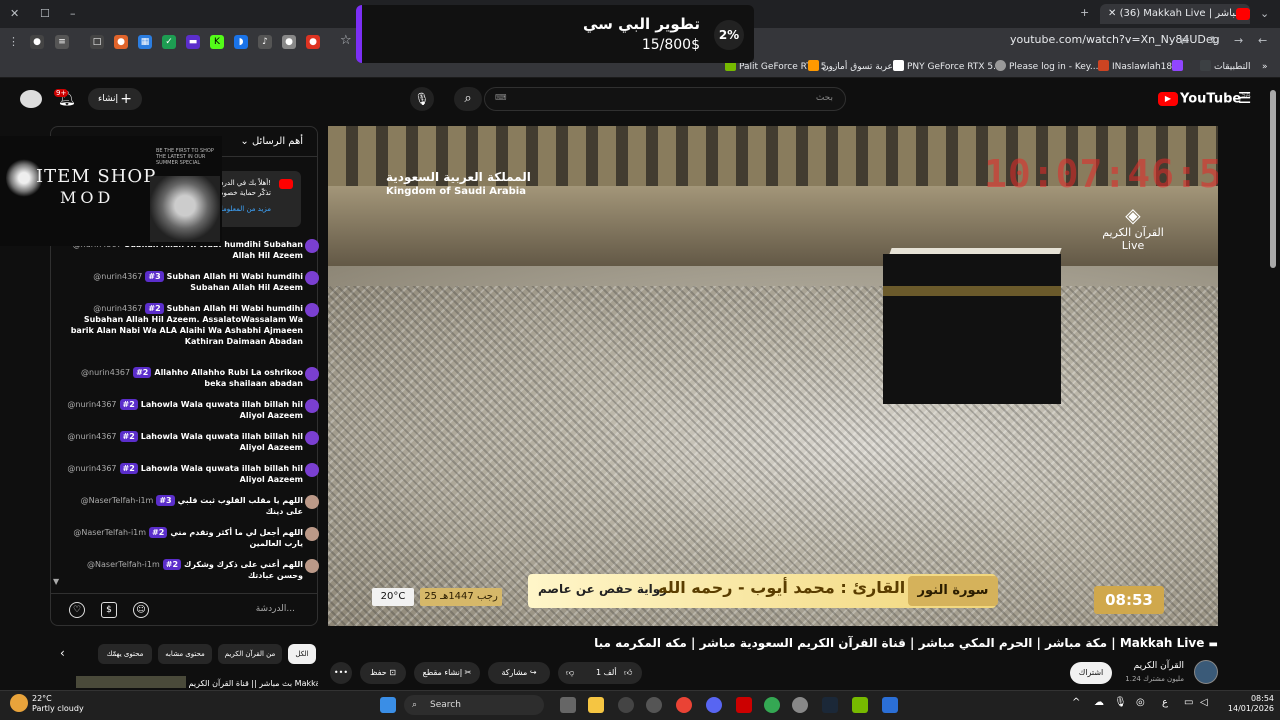 The width and height of the screenshot is (1280, 720). What do you see at coordinates (77, 610) in the screenshot?
I see `heart-icon: ♡` at bounding box center [77, 610].